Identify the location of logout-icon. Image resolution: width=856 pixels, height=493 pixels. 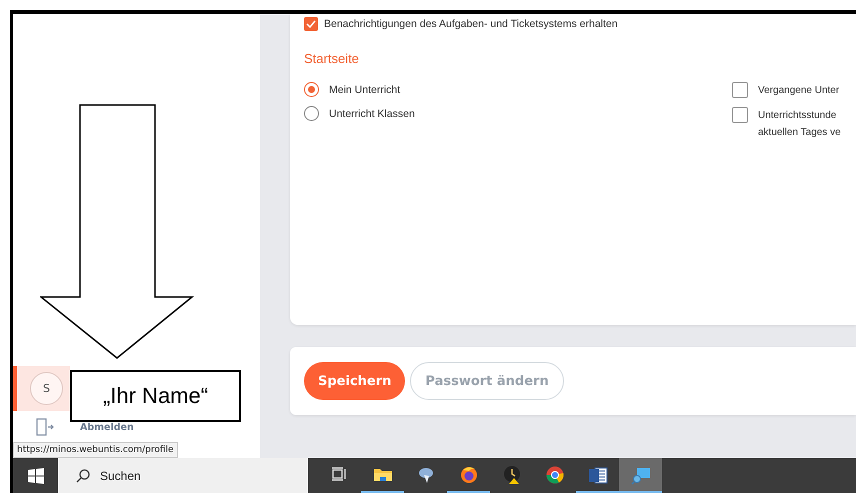
(45, 427).